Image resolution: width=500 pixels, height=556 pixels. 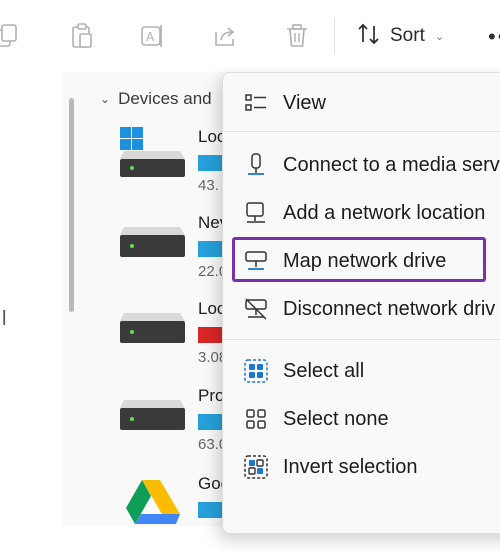 I want to click on menu-item-add-network-location: Add a network location, so click(x=370, y=213).